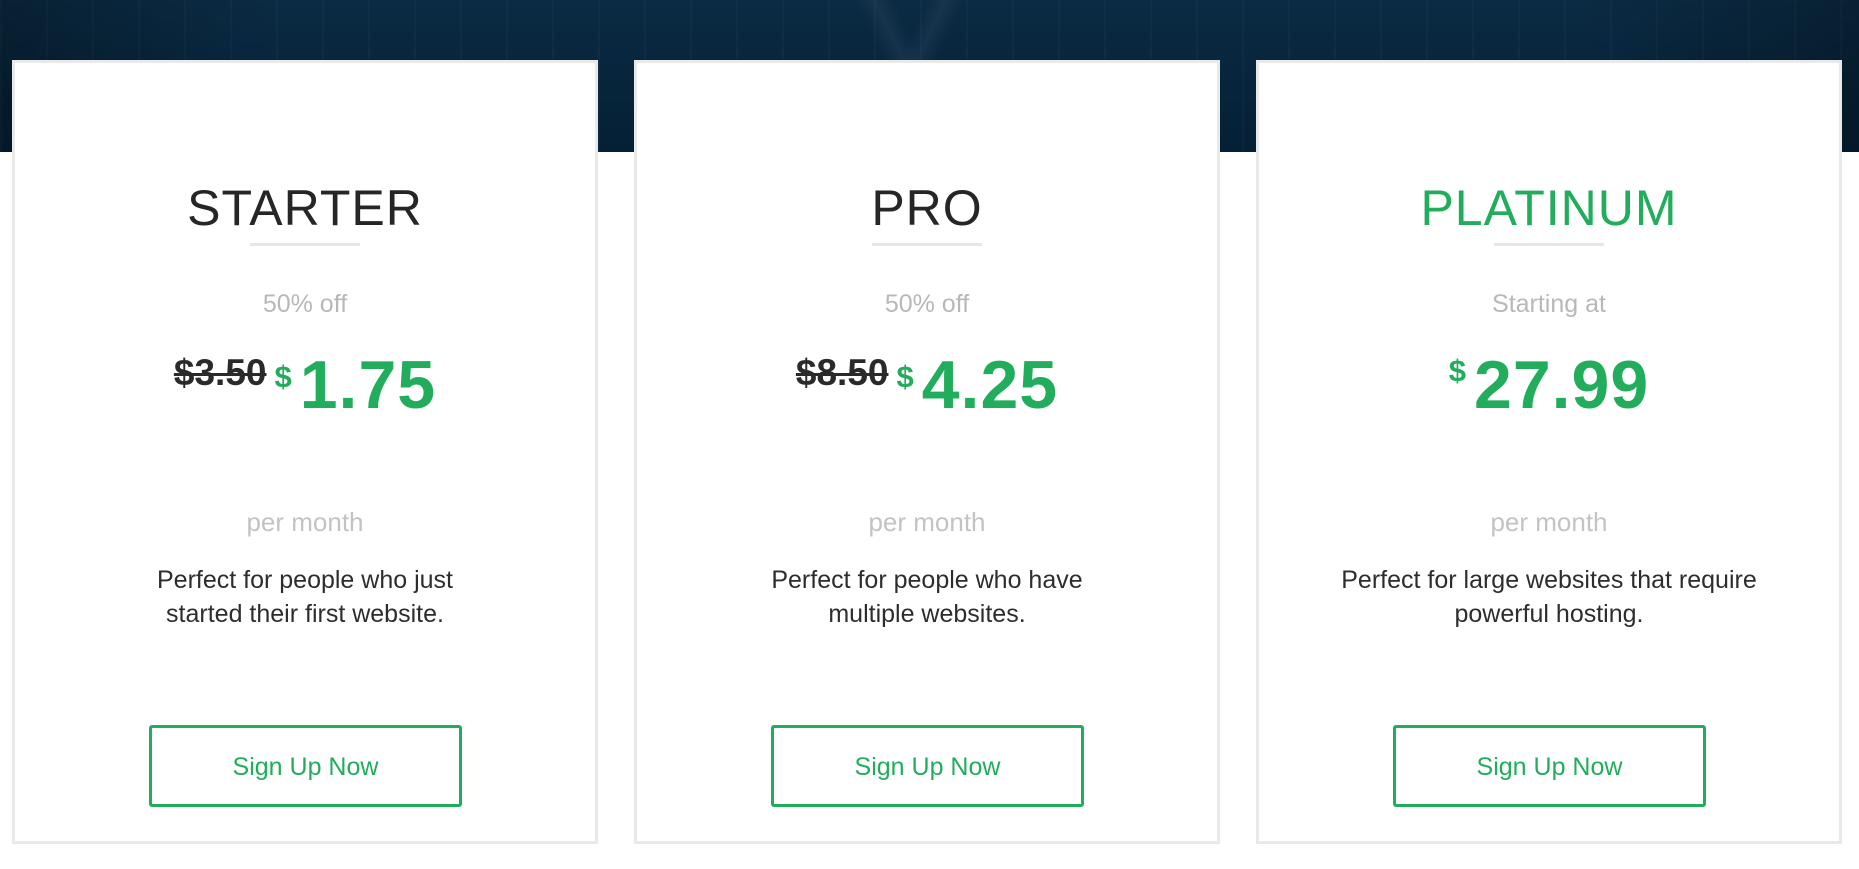 This screenshot has width=1859, height=869. What do you see at coordinates (927, 766) in the screenshot?
I see `sign-up-button-pro: Sign Up Now` at bounding box center [927, 766].